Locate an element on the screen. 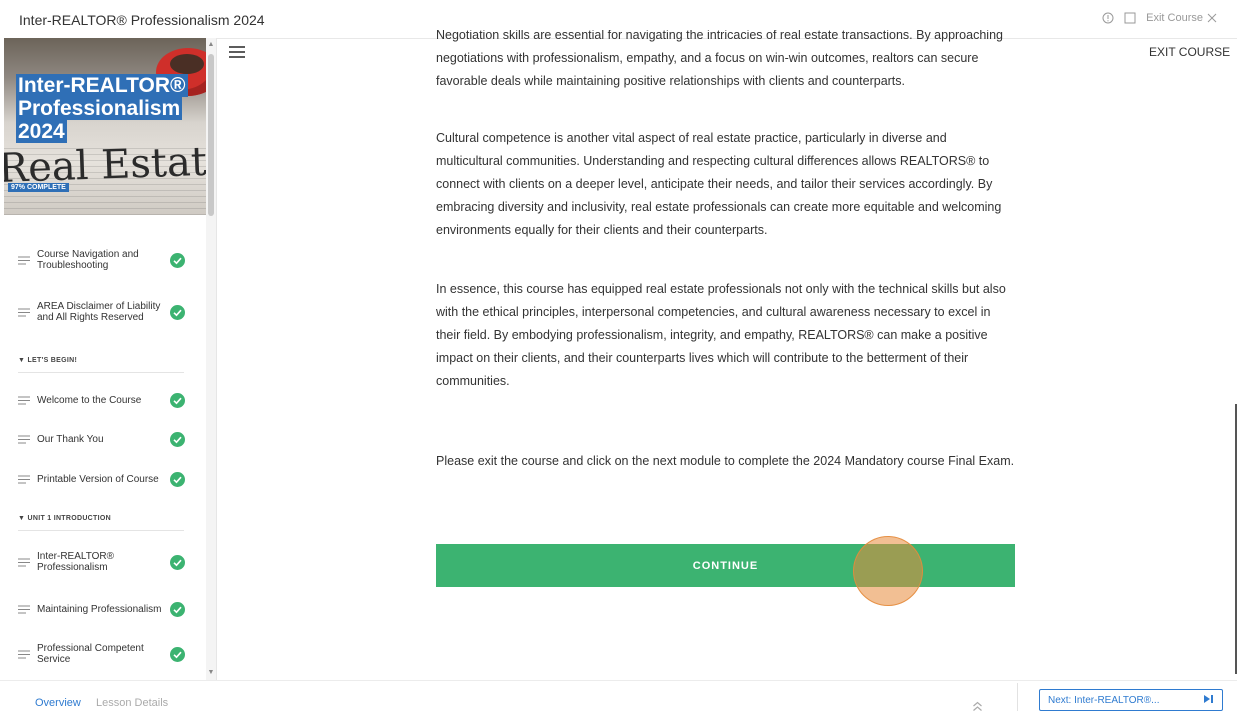  sidebar-item-maintaining-professionalism: Maintaining Professionalism is located at coordinates (105, 609).